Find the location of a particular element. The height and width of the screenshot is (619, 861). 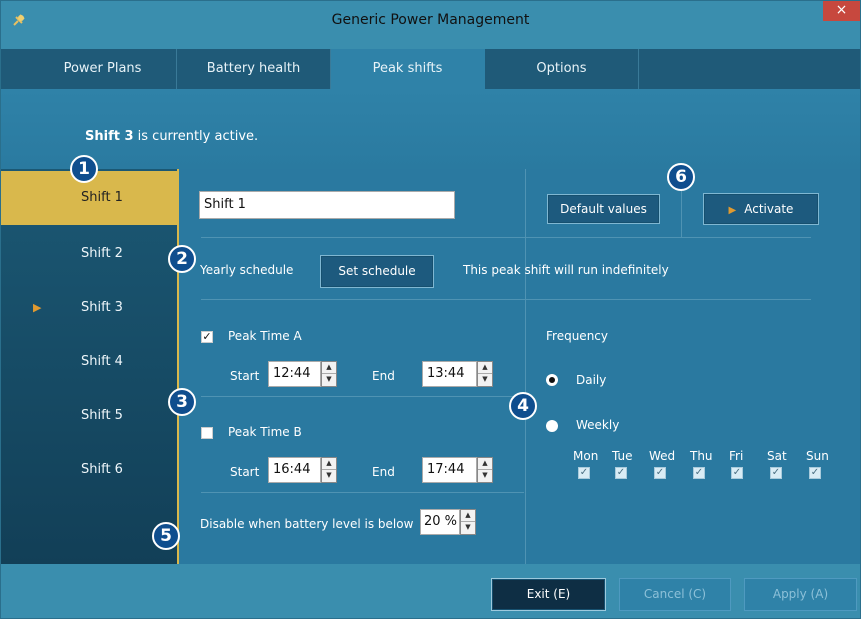

active-shift-name: Shift 3 is located at coordinates (109, 136).